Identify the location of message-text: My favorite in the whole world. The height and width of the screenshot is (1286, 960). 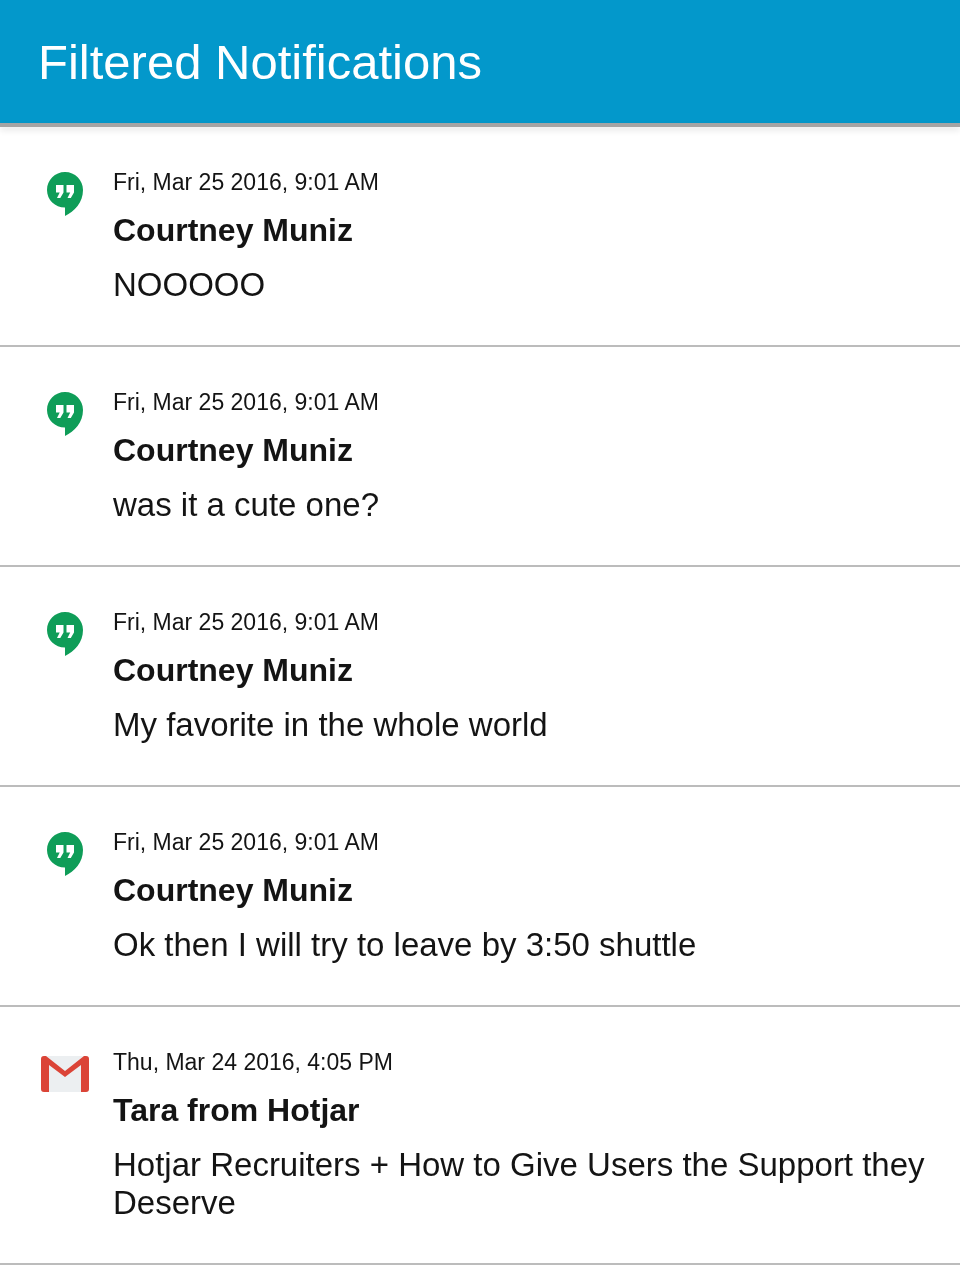
(331, 725).